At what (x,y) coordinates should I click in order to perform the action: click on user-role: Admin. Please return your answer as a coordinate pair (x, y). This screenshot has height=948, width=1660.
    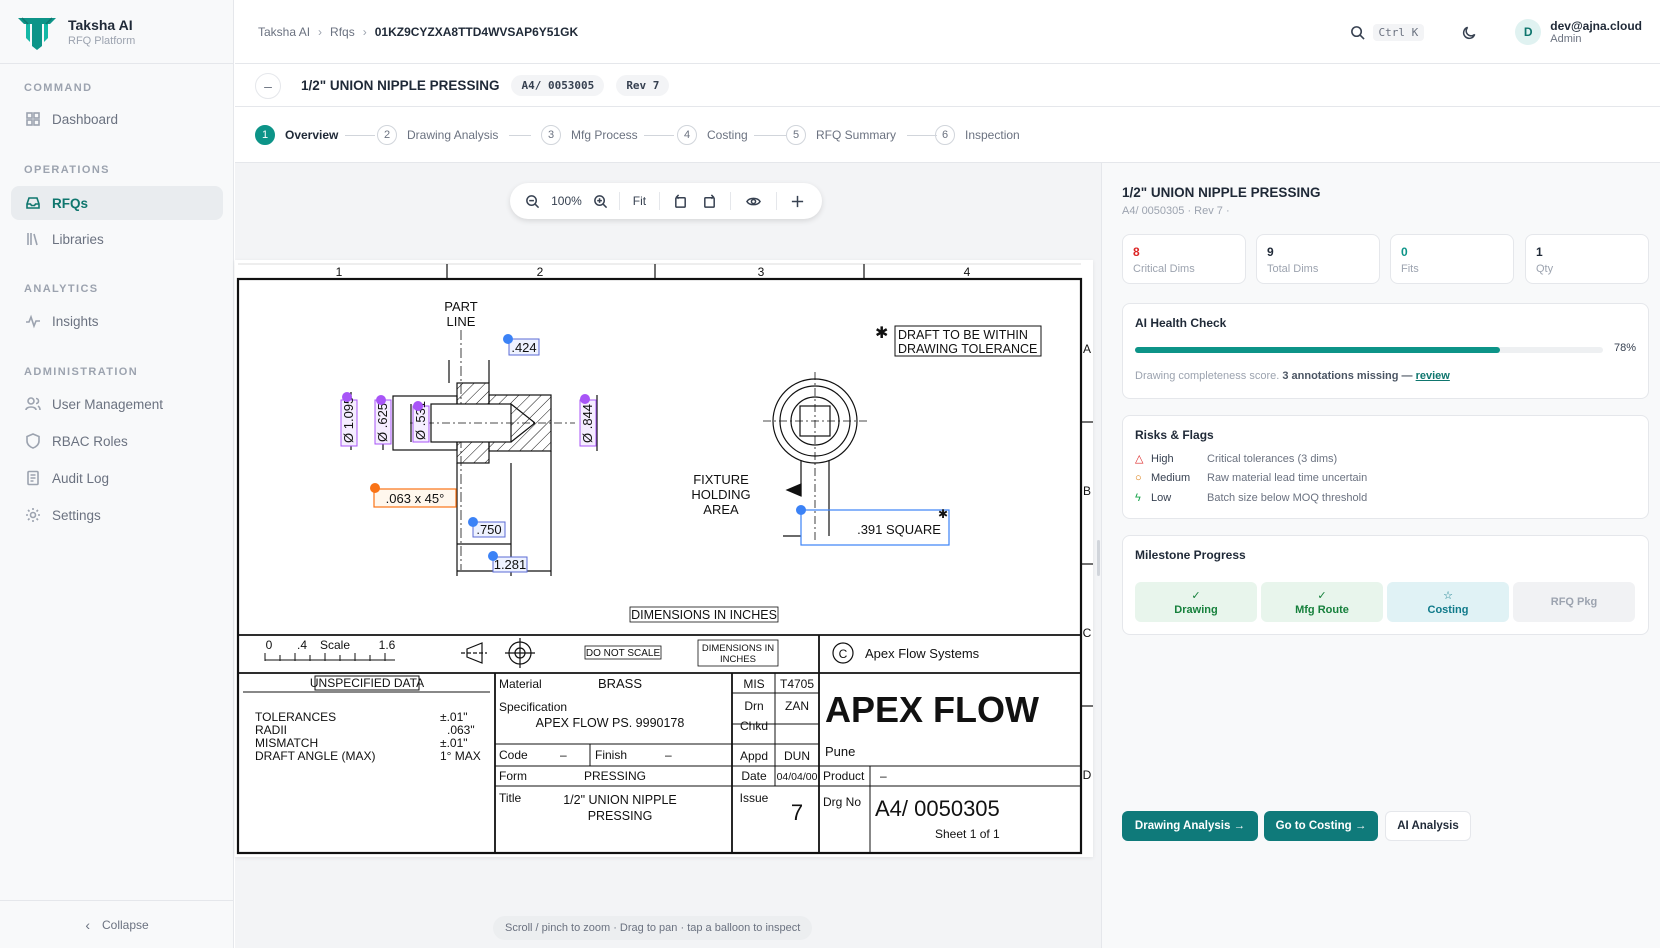
    Looking at the image, I should click on (1566, 39).